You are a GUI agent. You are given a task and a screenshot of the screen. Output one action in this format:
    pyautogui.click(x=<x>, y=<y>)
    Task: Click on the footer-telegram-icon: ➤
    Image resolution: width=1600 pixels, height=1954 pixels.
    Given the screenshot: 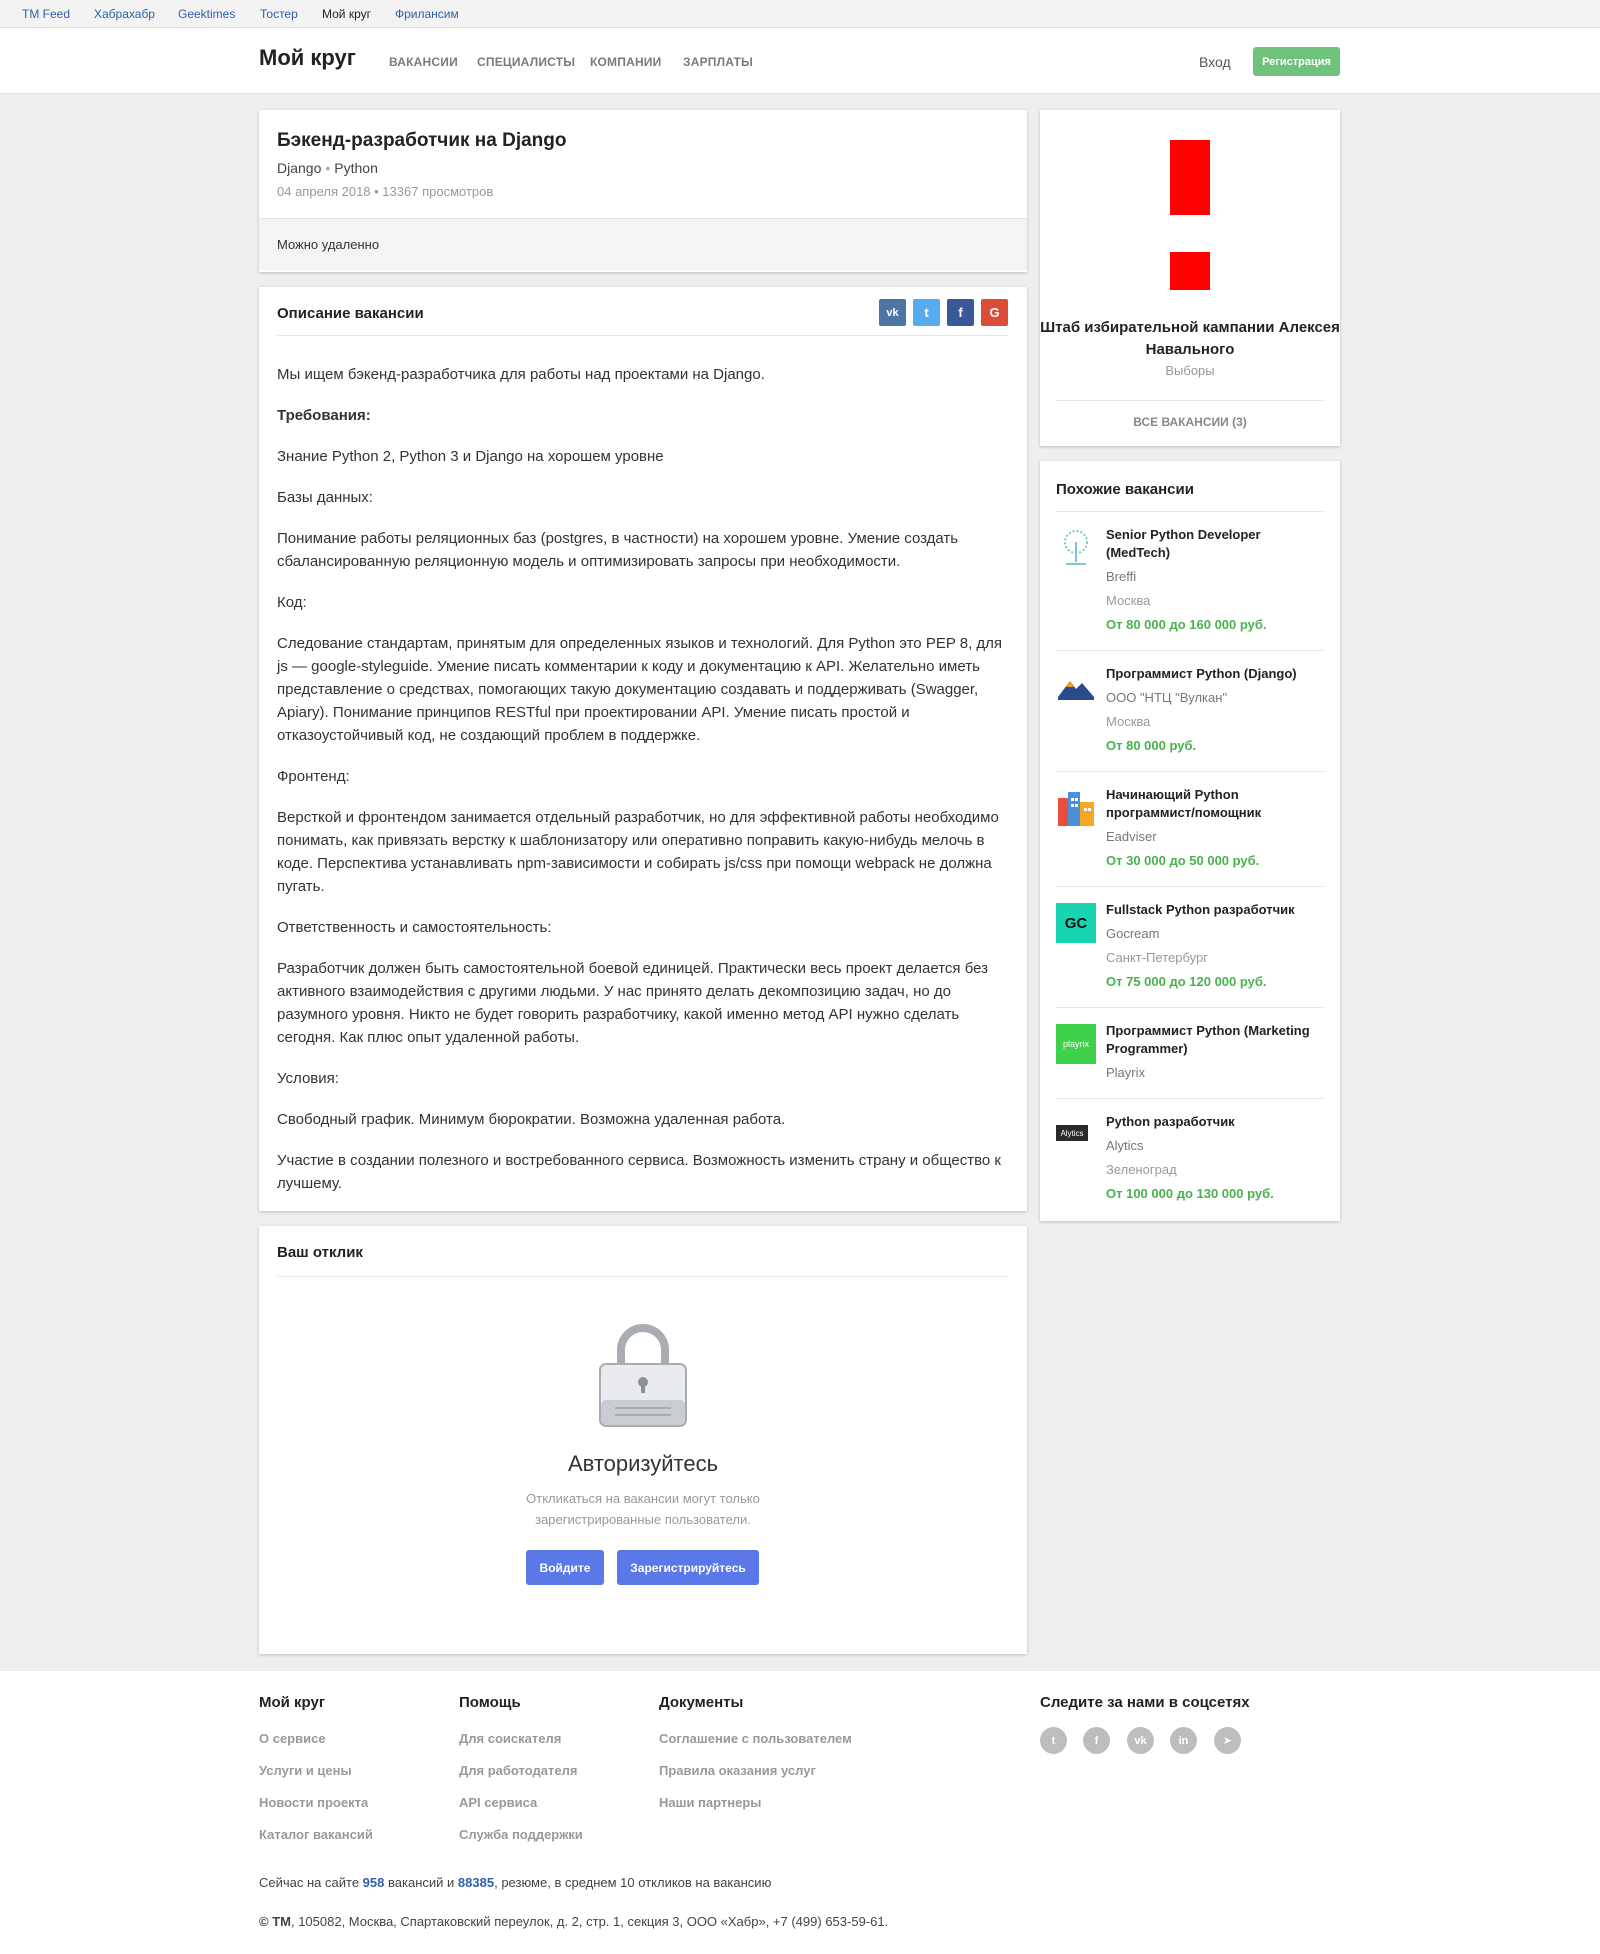 What is the action you would take?
    pyautogui.click(x=1227, y=1740)
    